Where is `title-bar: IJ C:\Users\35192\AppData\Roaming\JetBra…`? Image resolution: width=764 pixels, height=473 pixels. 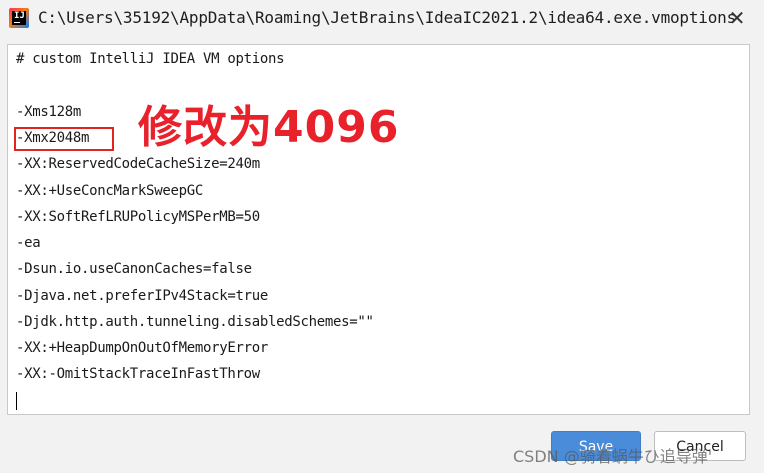 title-bar: IJ C:\Users\35192\AppData\Roaming\JetBra… is located at coordinates (382, 20).